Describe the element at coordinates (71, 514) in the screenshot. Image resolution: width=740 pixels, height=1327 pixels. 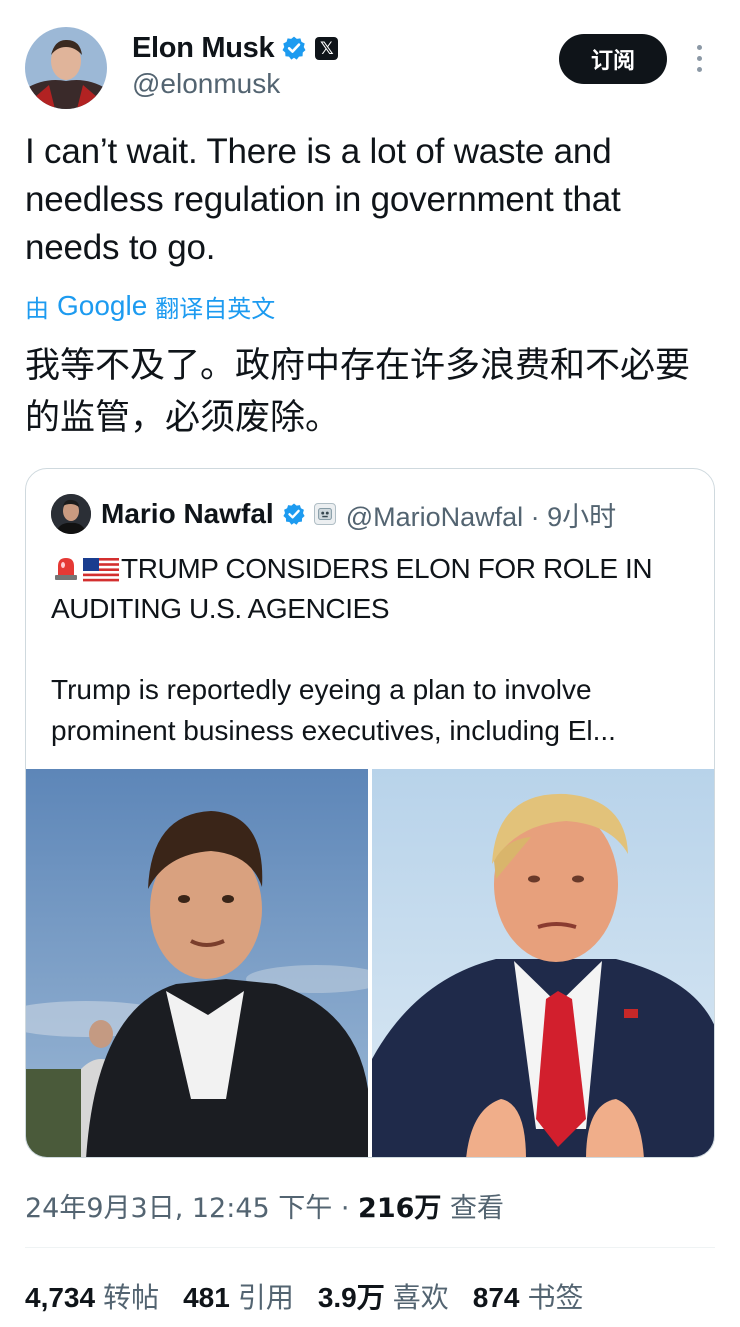
I see `quoted-avatar` at that location.